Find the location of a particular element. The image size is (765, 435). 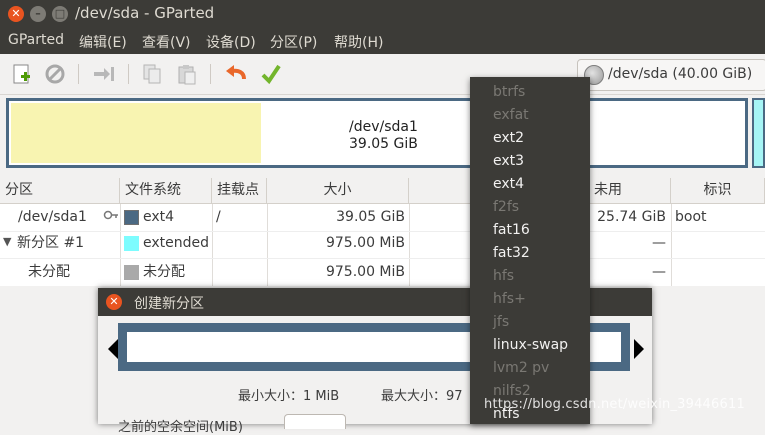

row-filesystem: ext4 is located at coordinates (159, 217).